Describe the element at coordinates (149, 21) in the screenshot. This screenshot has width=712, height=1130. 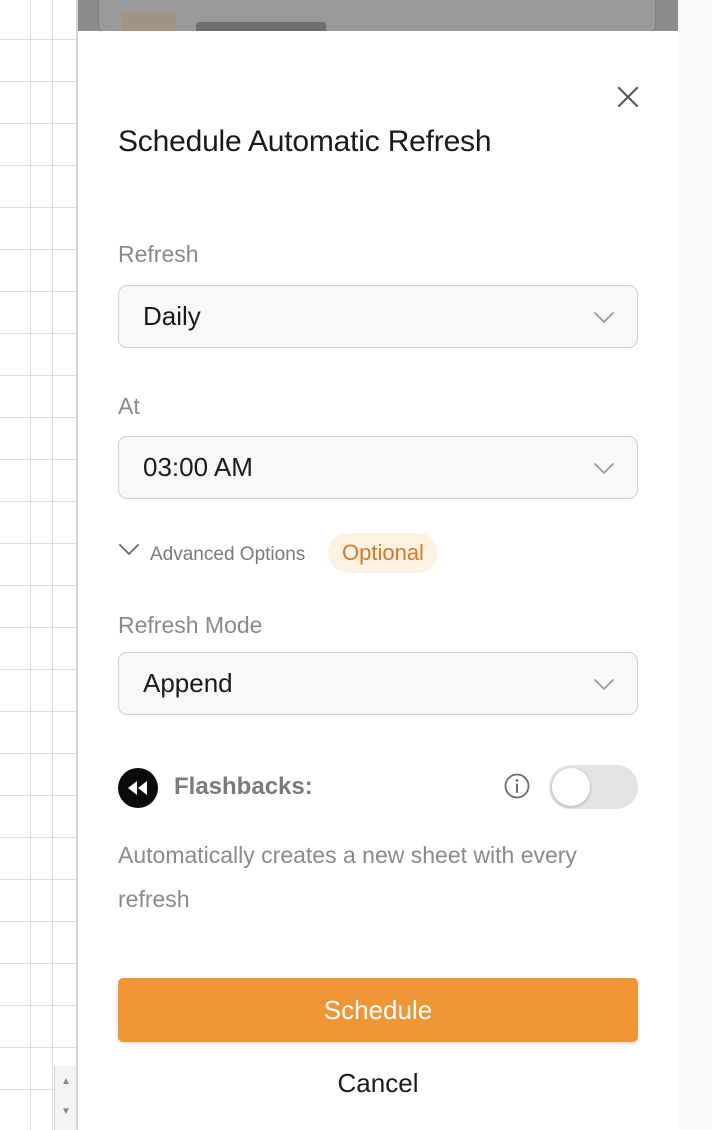
I see `background-file-icon` at that location.